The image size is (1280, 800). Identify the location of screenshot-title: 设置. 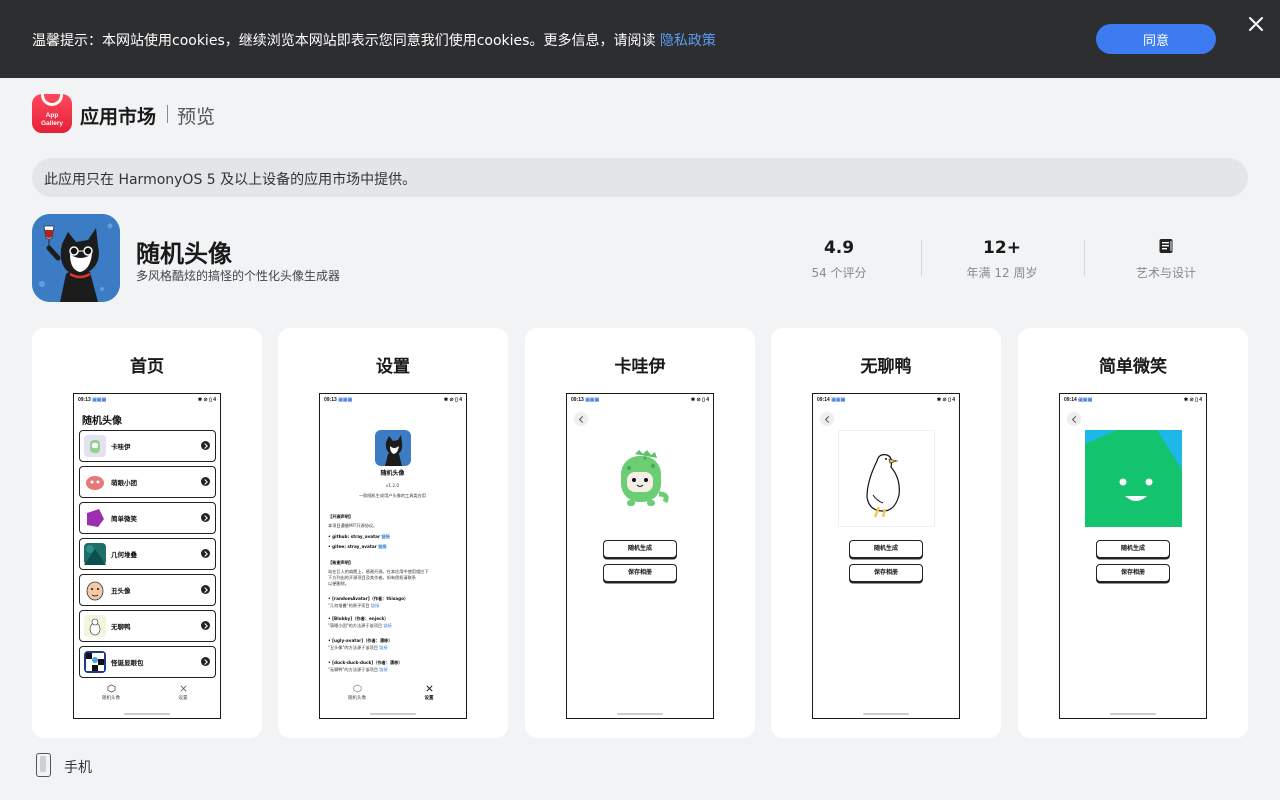
(393, 367).